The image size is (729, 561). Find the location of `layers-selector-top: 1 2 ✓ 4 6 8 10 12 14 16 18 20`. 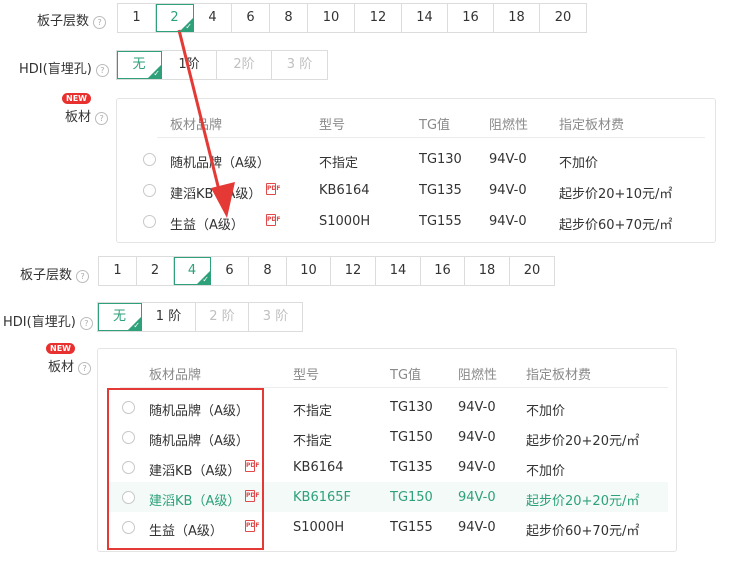

layers-selector-top: 1 2 ✓ 4 6 8 10 12 14 16 18 20 is located at coordinates (352, 18).